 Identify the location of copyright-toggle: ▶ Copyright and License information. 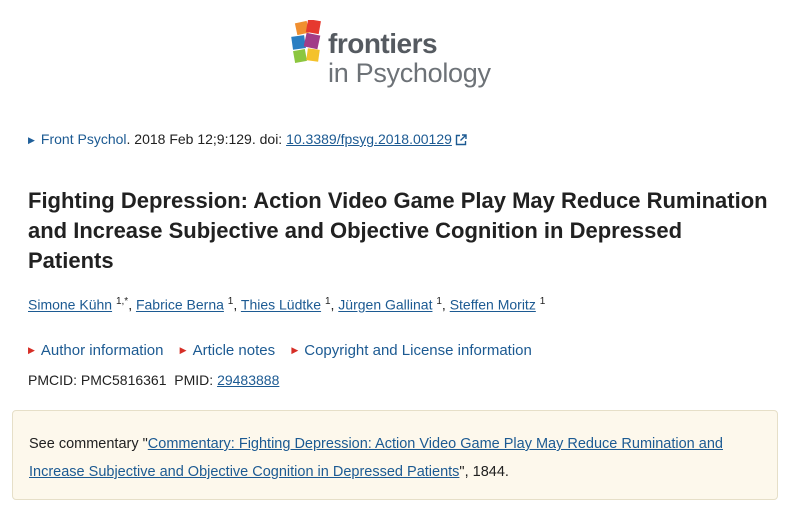
(411, 350).